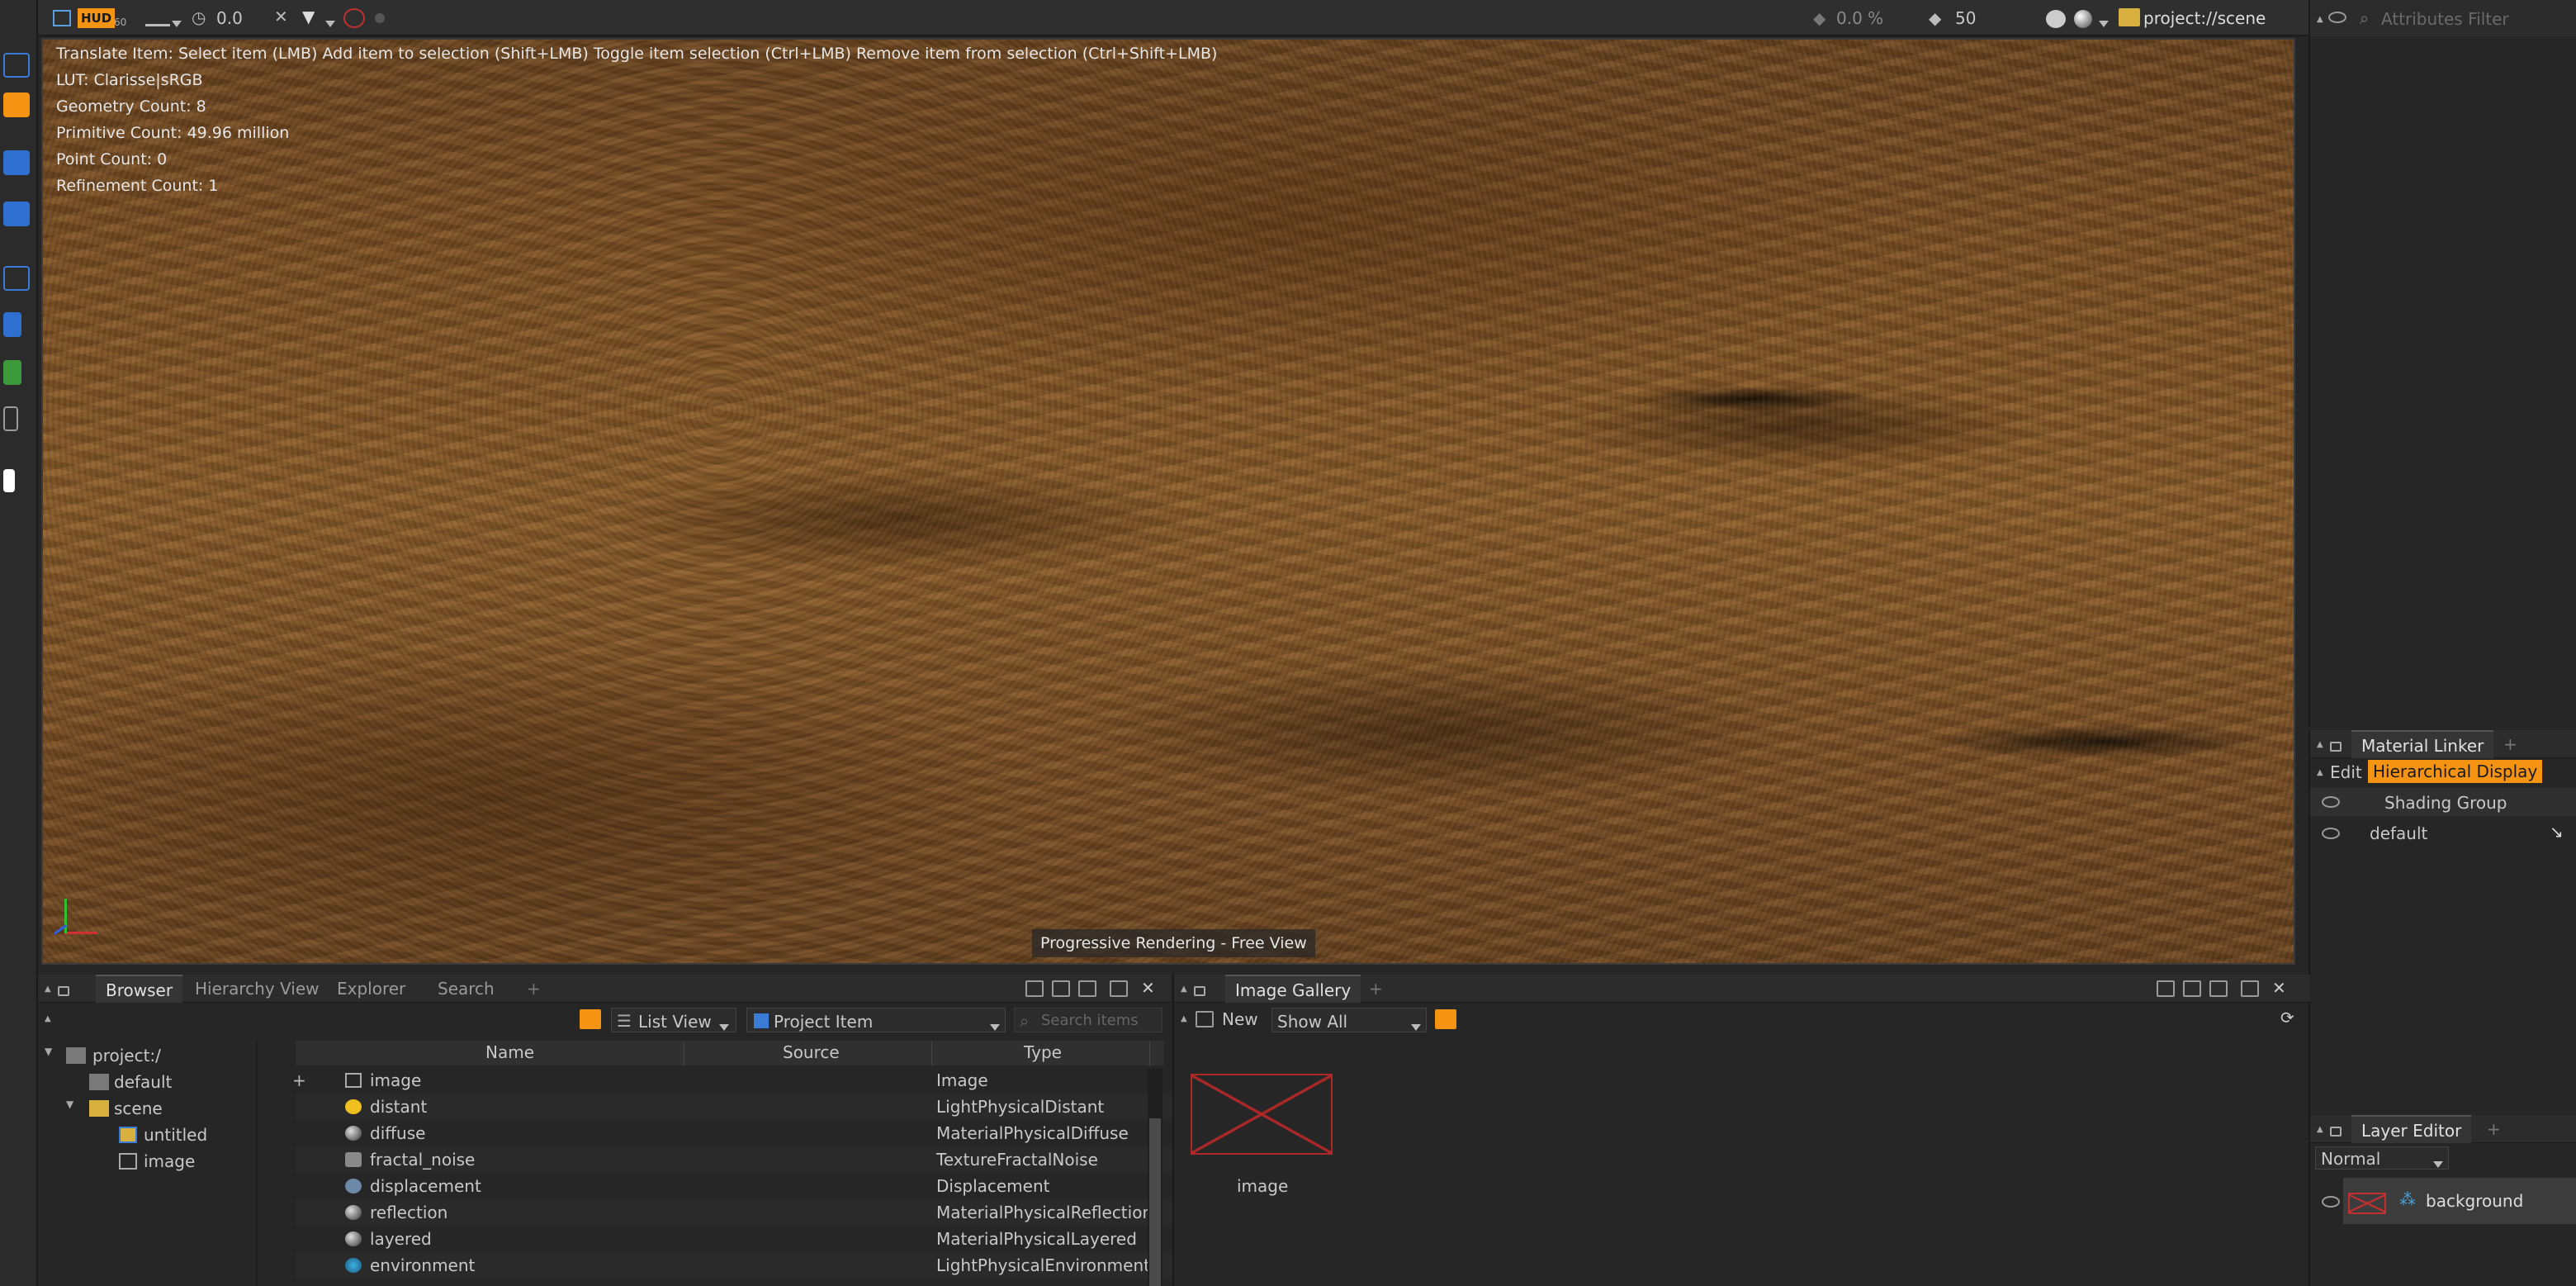 This screenshot has height=1286, width=2576. Describe the element at coordinates (354, 18) in the screenshot. I see `record-icon` at that location.